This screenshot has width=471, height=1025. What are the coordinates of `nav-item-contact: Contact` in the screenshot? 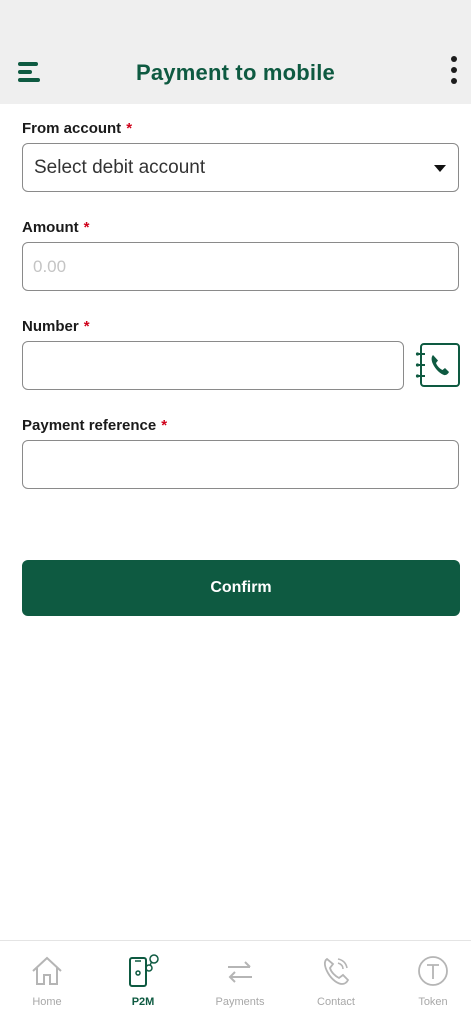 It's located at (336, 983).